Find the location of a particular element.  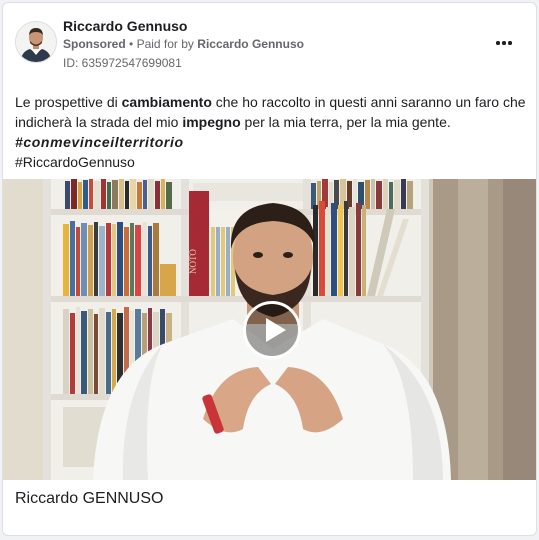

sponsored-label: Sponsored is located at coordinates (94, 44).